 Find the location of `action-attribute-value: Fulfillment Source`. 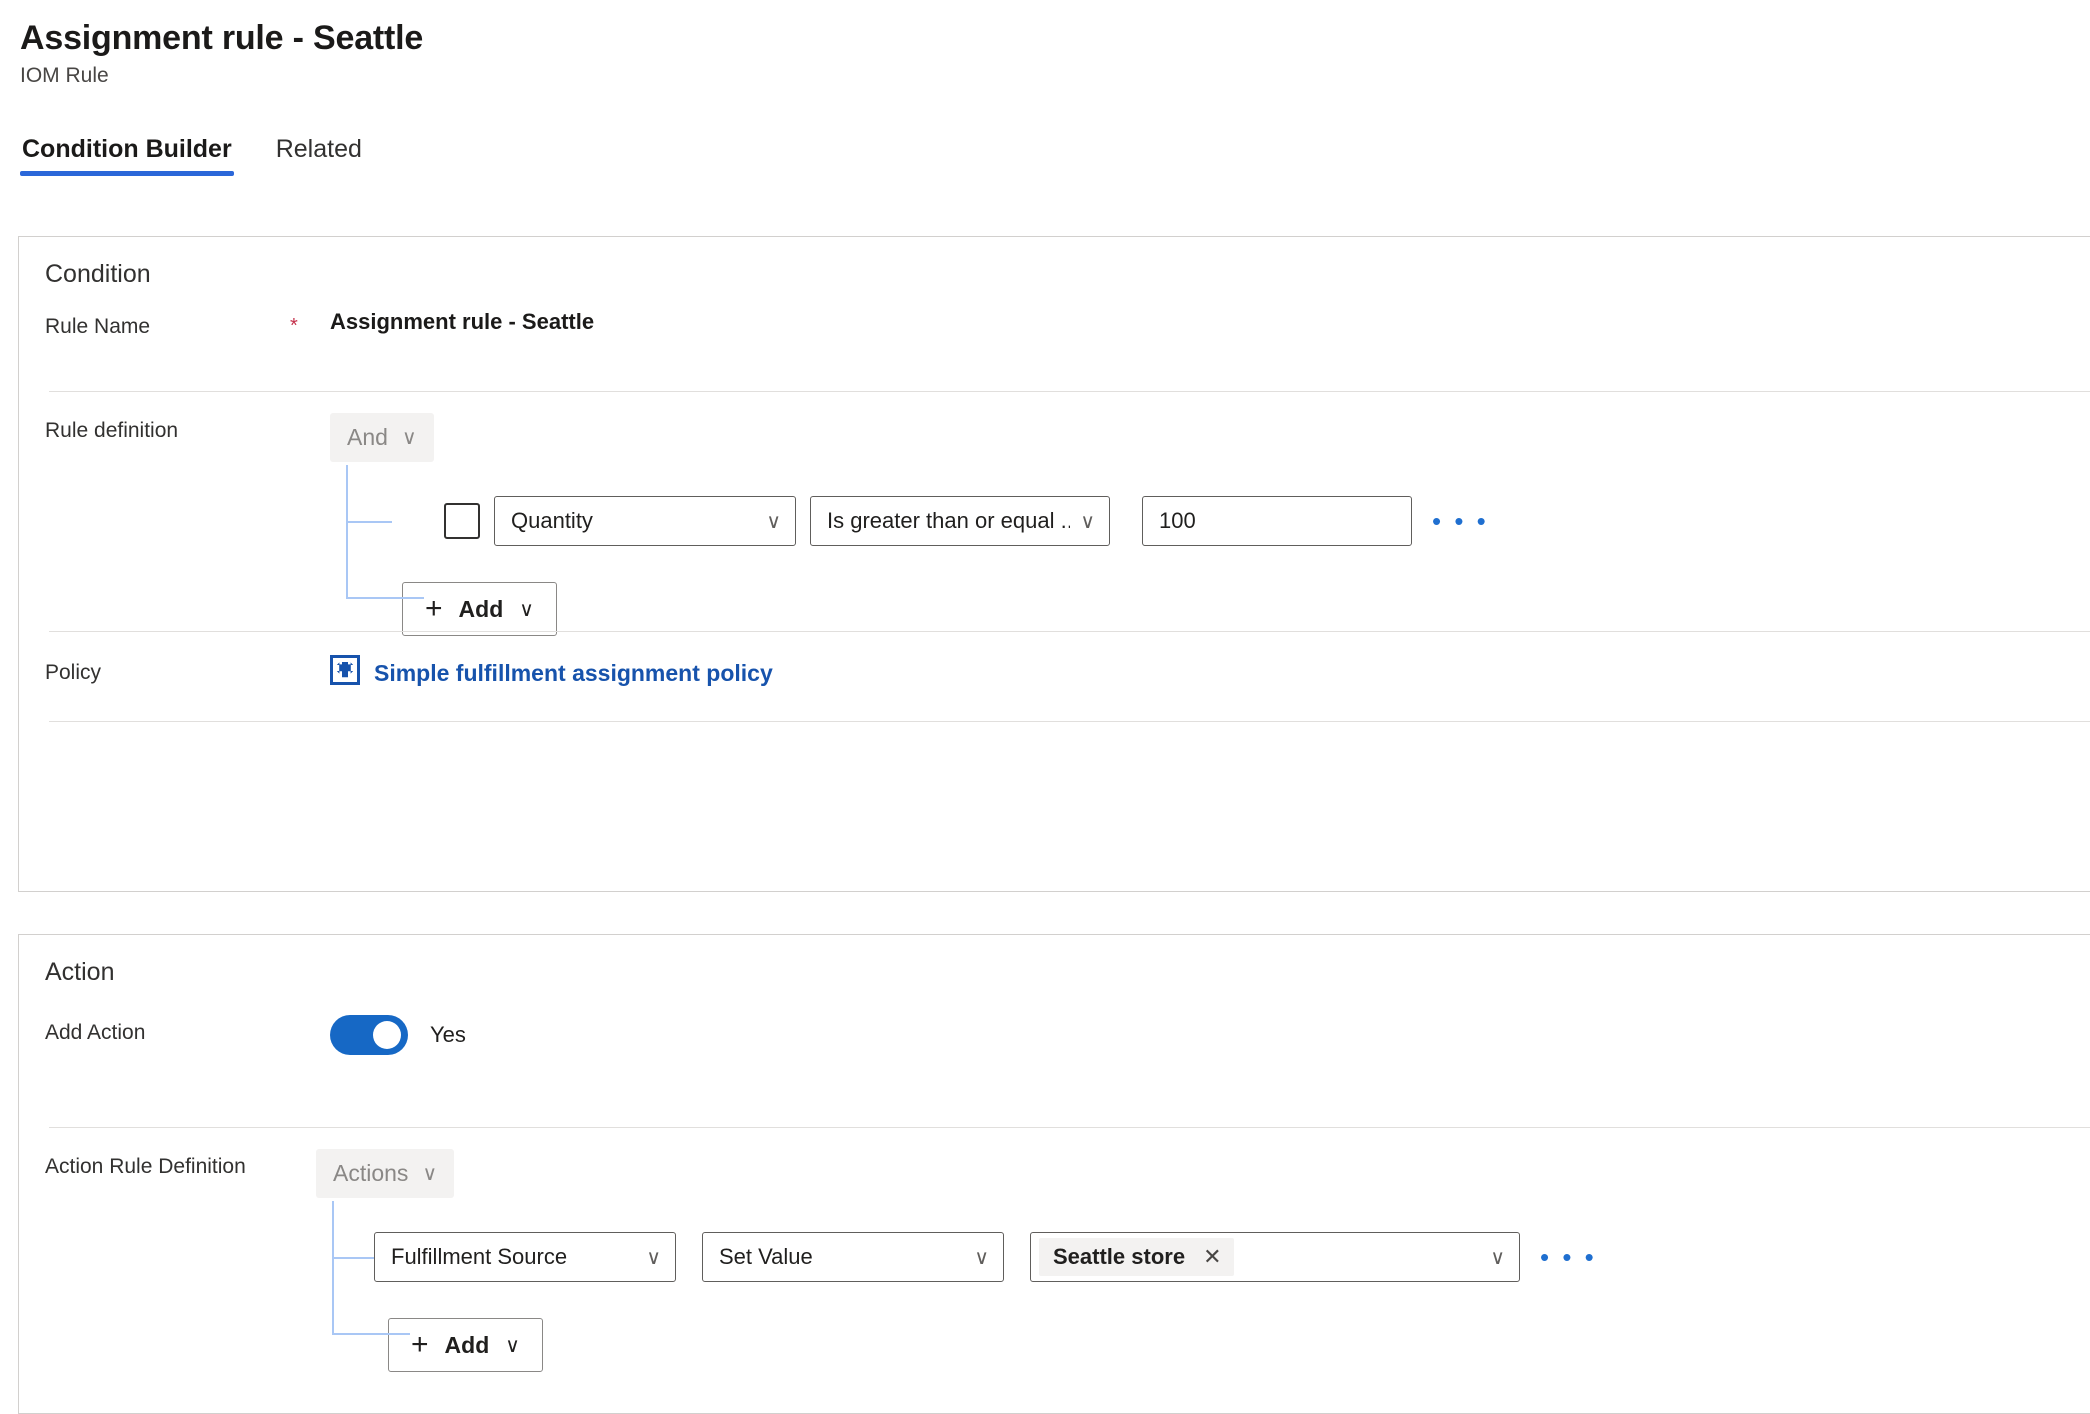

action-attribute-value: Fulfillment Source is located at coordinates (479, 1256).